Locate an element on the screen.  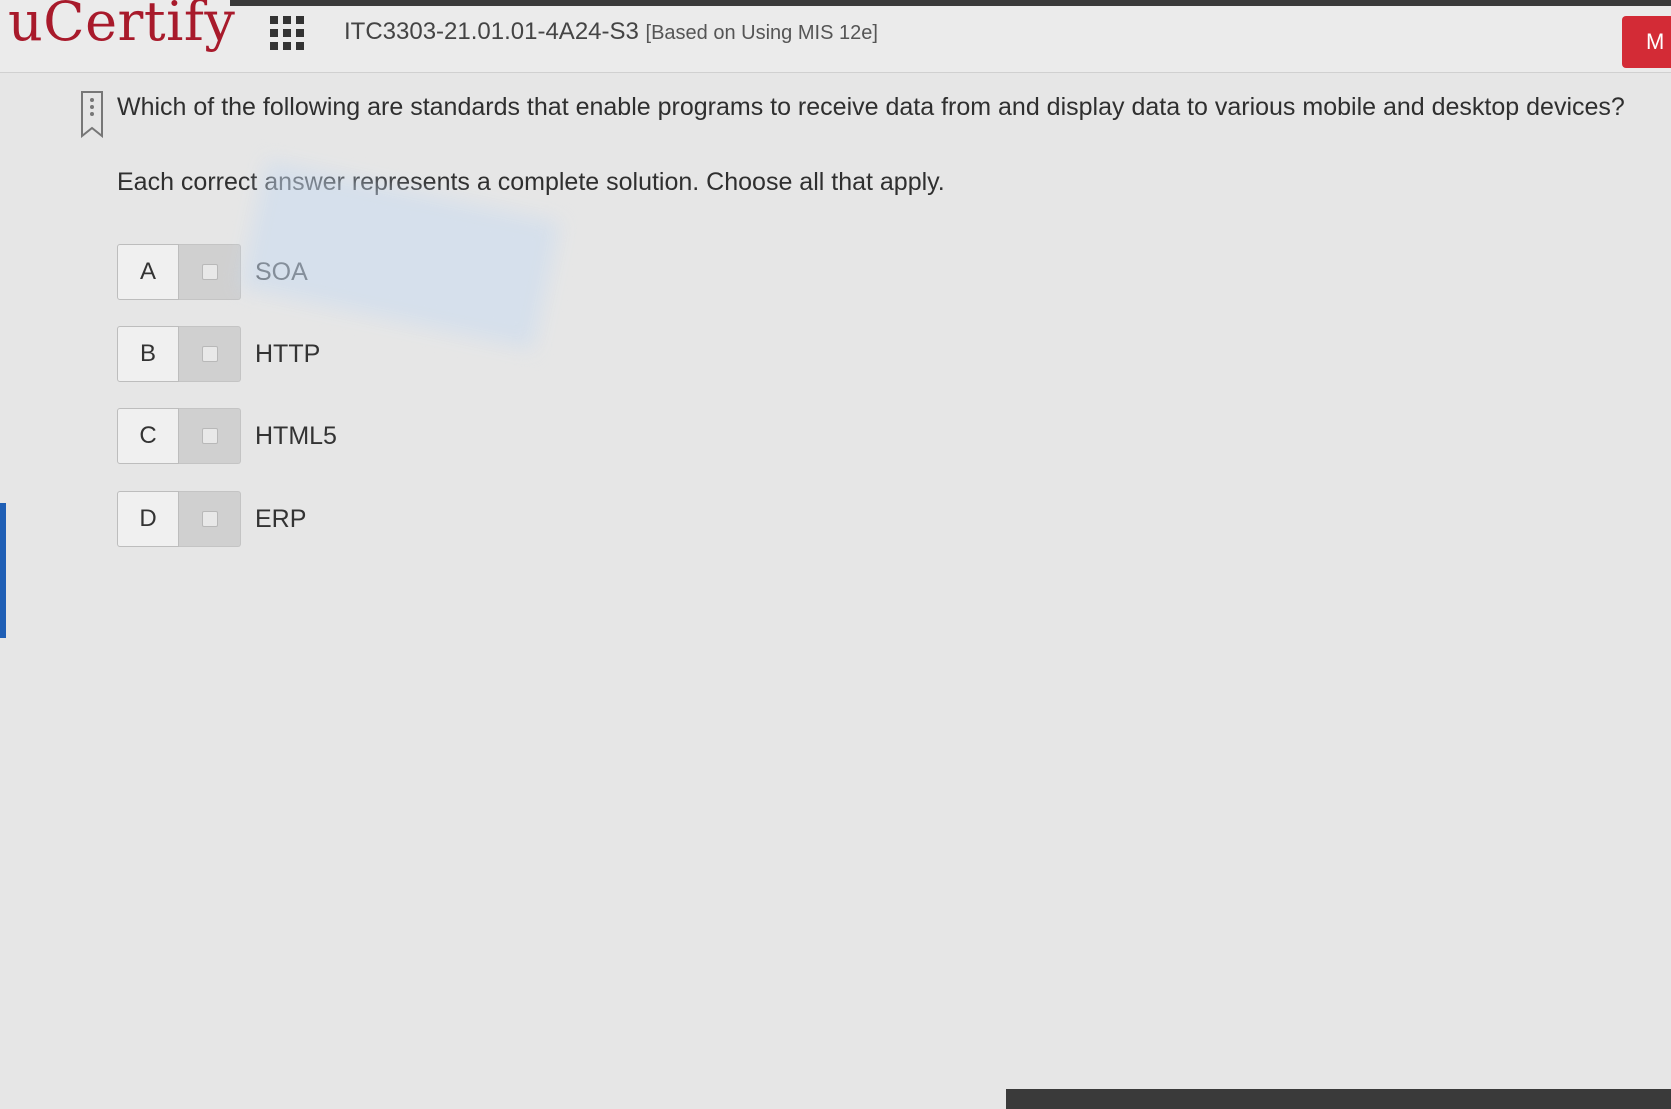
bottom-toolbar is located at coordinates (1338, 1099).